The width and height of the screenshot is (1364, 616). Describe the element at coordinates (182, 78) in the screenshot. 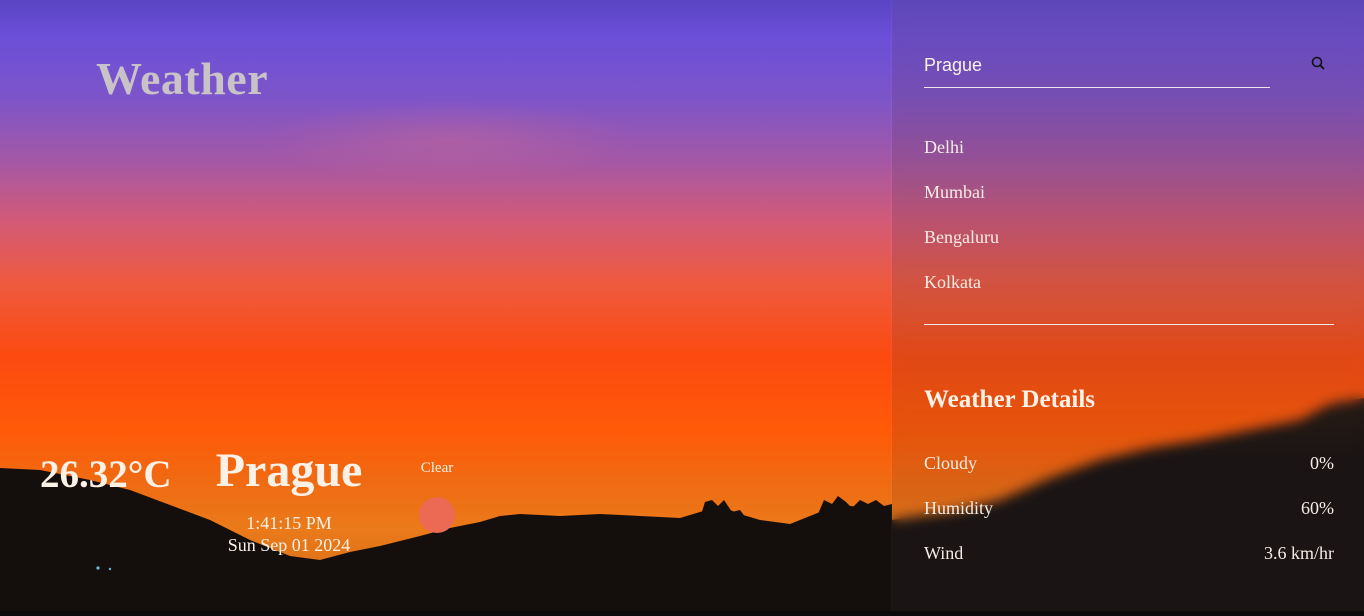

I see `app-title: Weather` at that location.